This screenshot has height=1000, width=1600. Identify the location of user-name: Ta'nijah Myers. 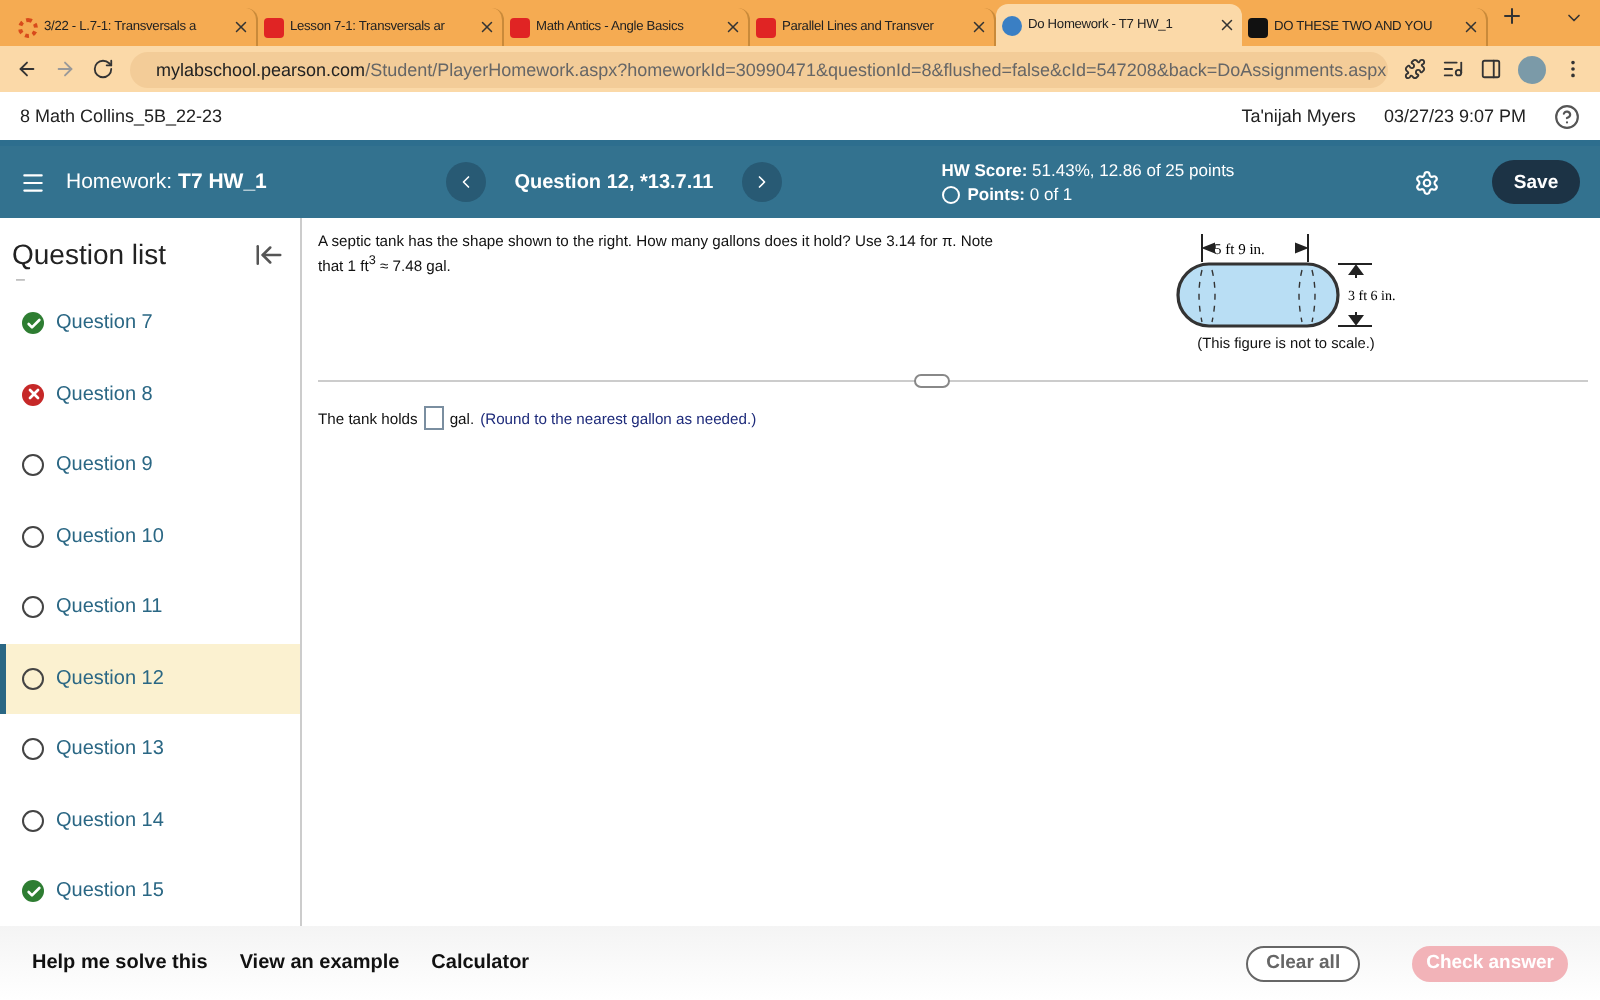
(1298, 116).